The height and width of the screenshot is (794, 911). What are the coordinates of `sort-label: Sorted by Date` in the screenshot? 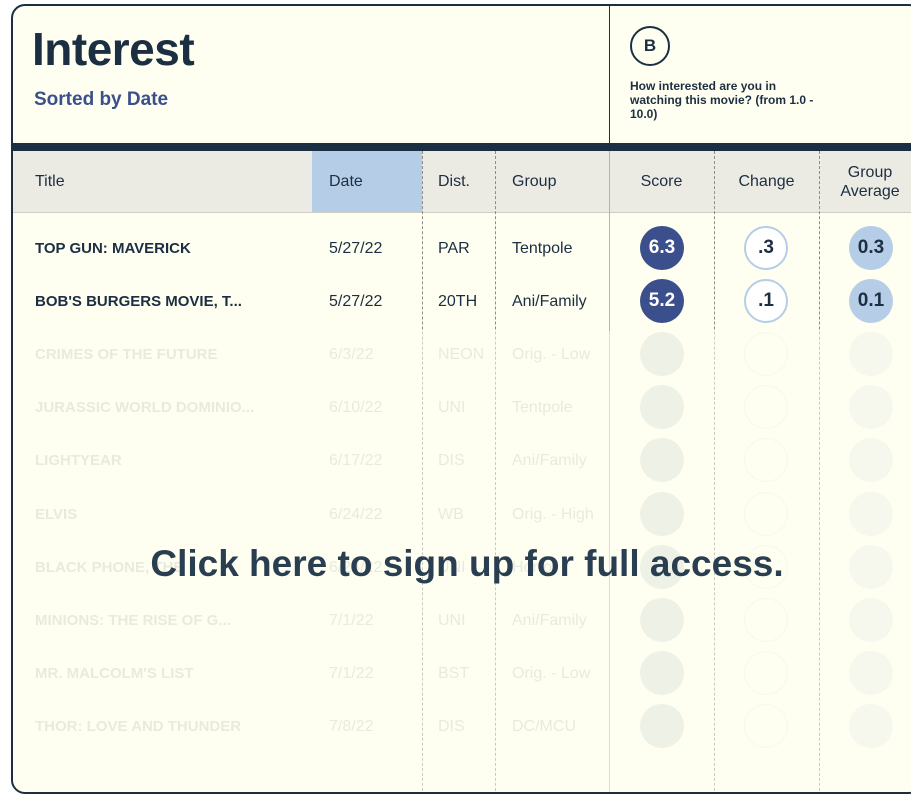 It's located at (101, 100).